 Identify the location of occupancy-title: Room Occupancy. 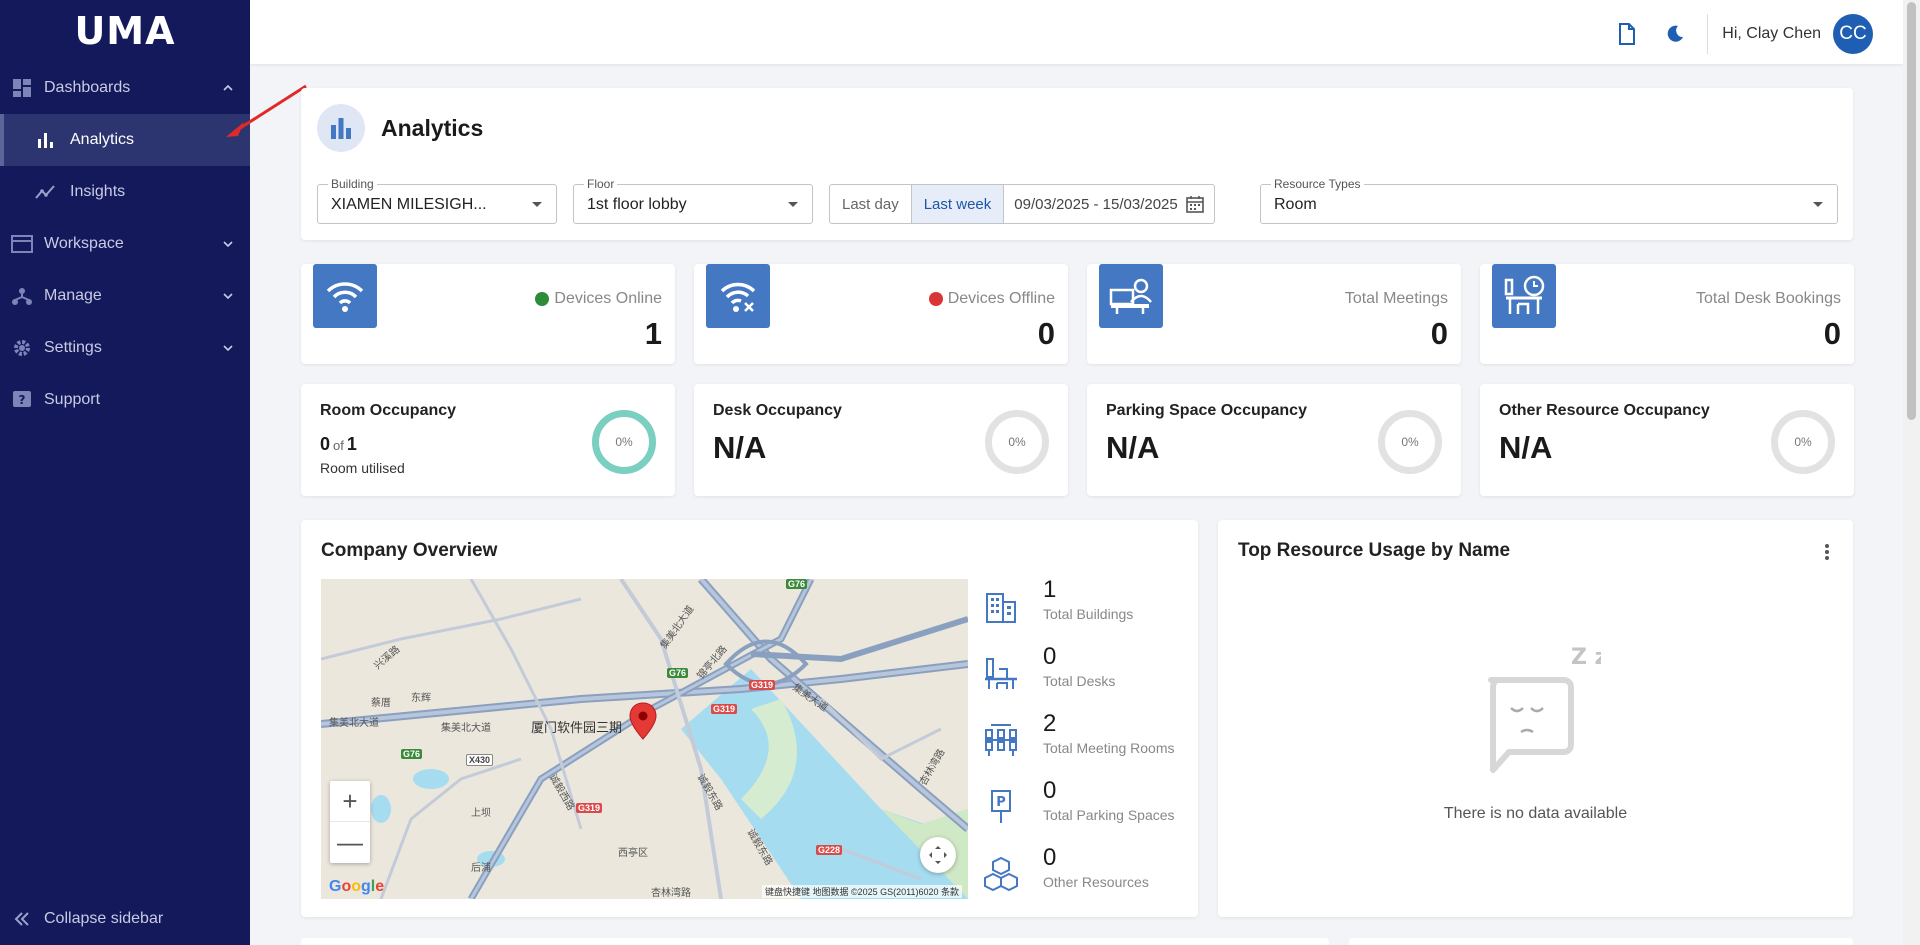
(388, 410).